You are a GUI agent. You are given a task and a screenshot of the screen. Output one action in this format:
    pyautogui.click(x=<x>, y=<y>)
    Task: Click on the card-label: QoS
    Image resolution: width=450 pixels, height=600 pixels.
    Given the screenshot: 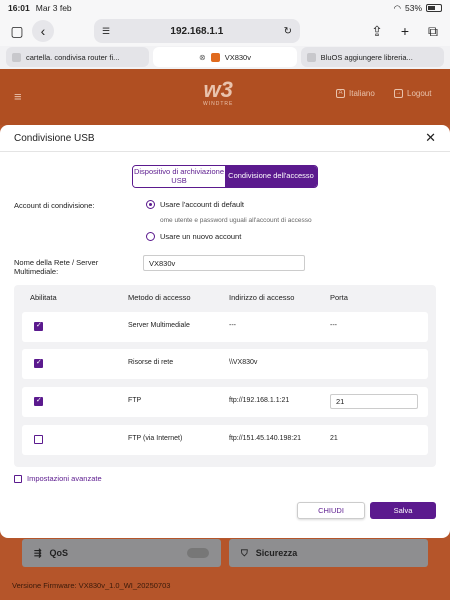 What is the action you would take?
    pyautogui.click(x=59, y=553)
    